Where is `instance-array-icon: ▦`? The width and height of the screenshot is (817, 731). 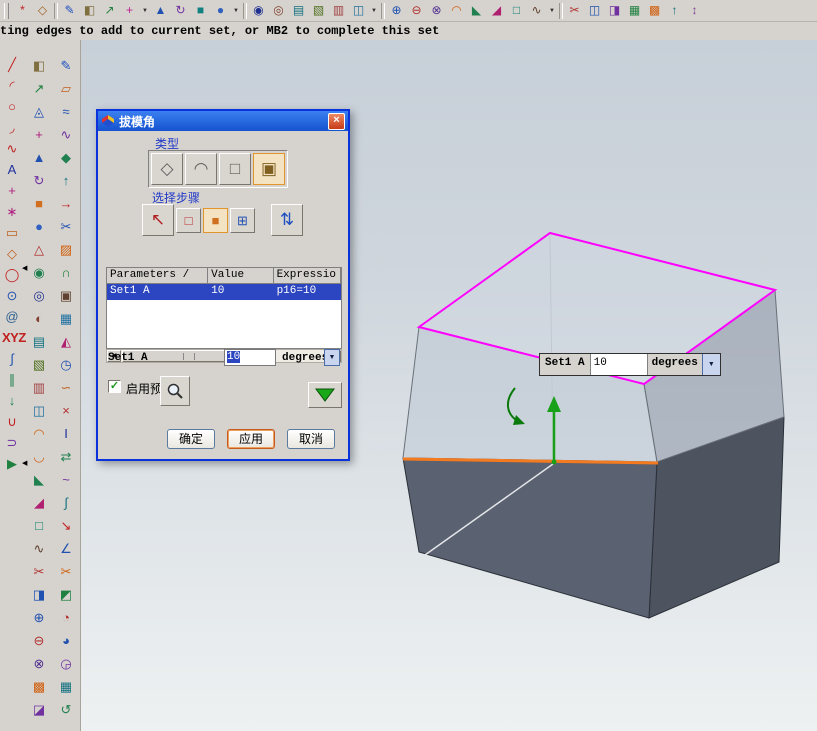
instance-array-icon: ▦ is located at coordinates (634, 10).